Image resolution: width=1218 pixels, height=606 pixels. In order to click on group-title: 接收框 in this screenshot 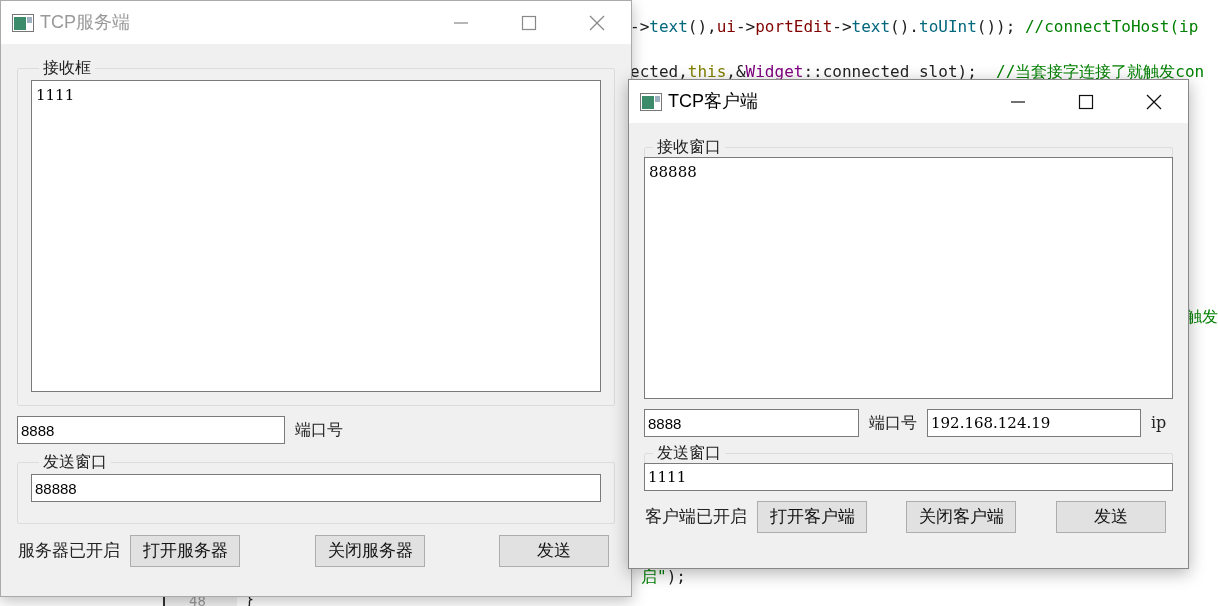, I will do `click(67, 68)`.